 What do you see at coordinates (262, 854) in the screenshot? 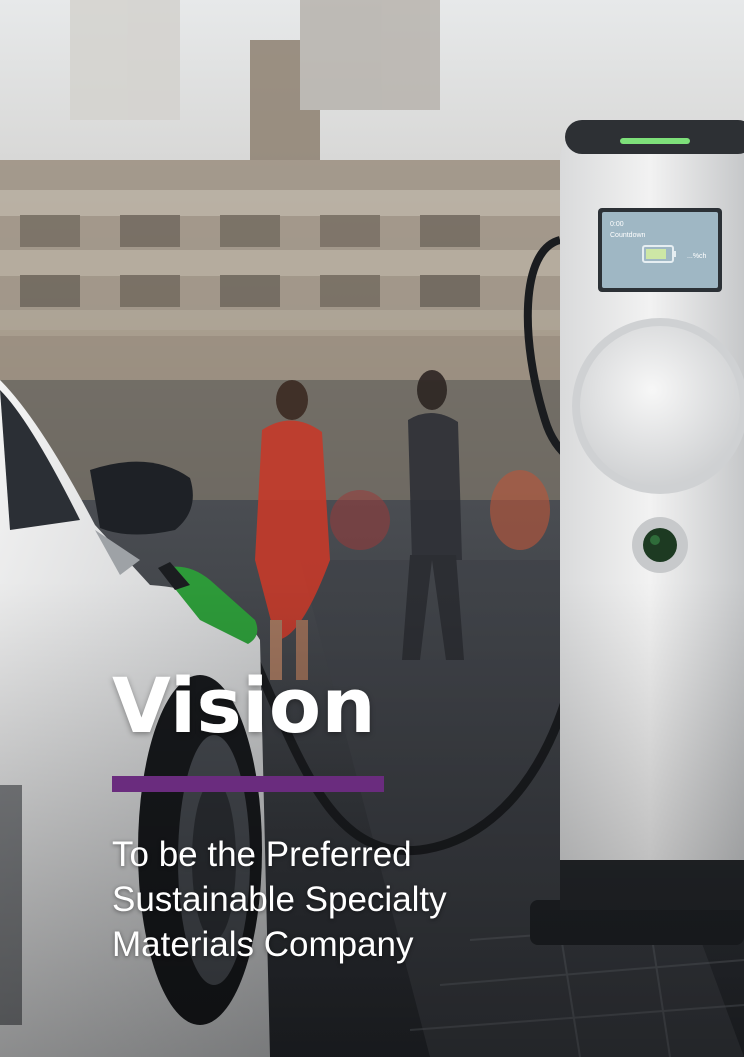
I see `vision-statement-line: To be the Preferred` at bounding box center [262, 854].